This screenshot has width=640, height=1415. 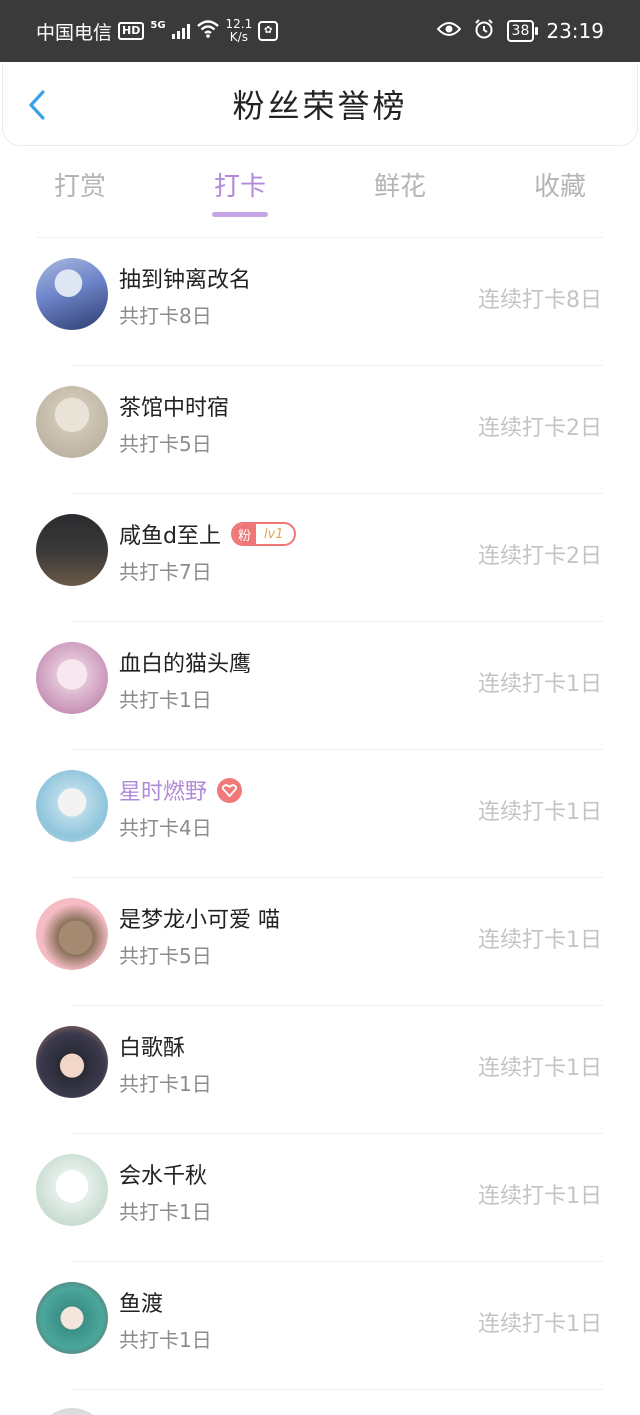 What do you see at coordinates (320, 942) in the screenshot?
I see `list-item: 是梦龙小可爱 喵 共打卡5日 连续打卡1日` at bounding box center [320, 942].